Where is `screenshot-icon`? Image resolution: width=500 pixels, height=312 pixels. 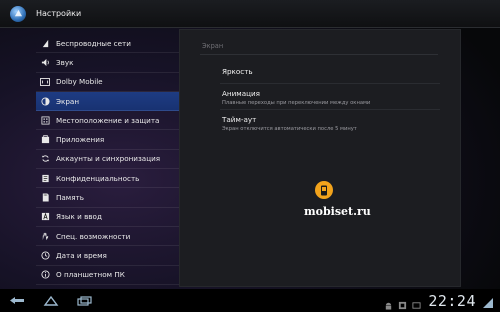
screenshot-icon is located at coordinates (416, 303).